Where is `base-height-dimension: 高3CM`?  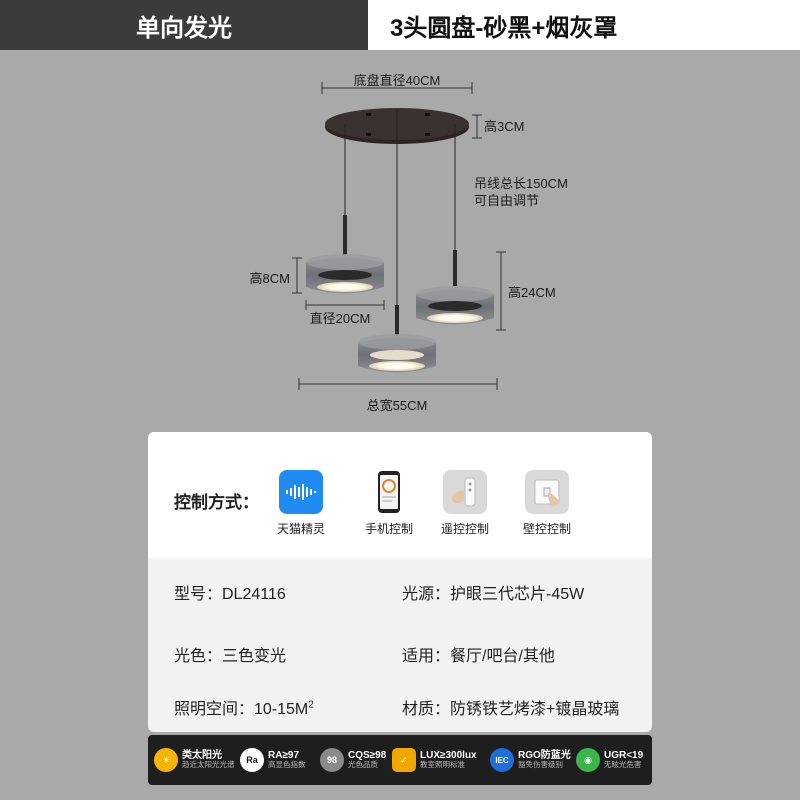 base-height-dimension: 高3CM is located at coordinates (498, 126).